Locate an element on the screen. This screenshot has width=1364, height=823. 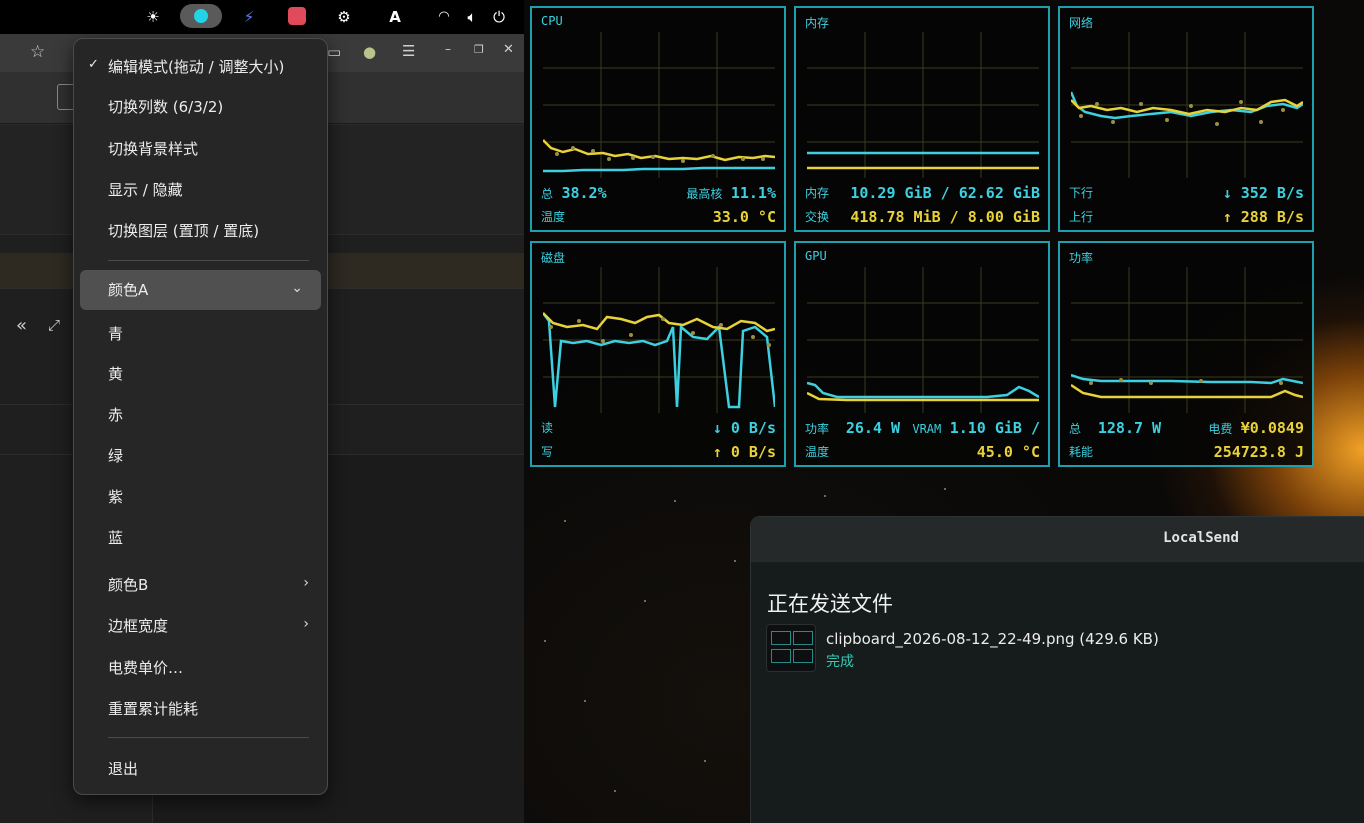
power-total-row: 总 128.7 W 电费 ¥0.0849 is located at coordinates (1186, 429).